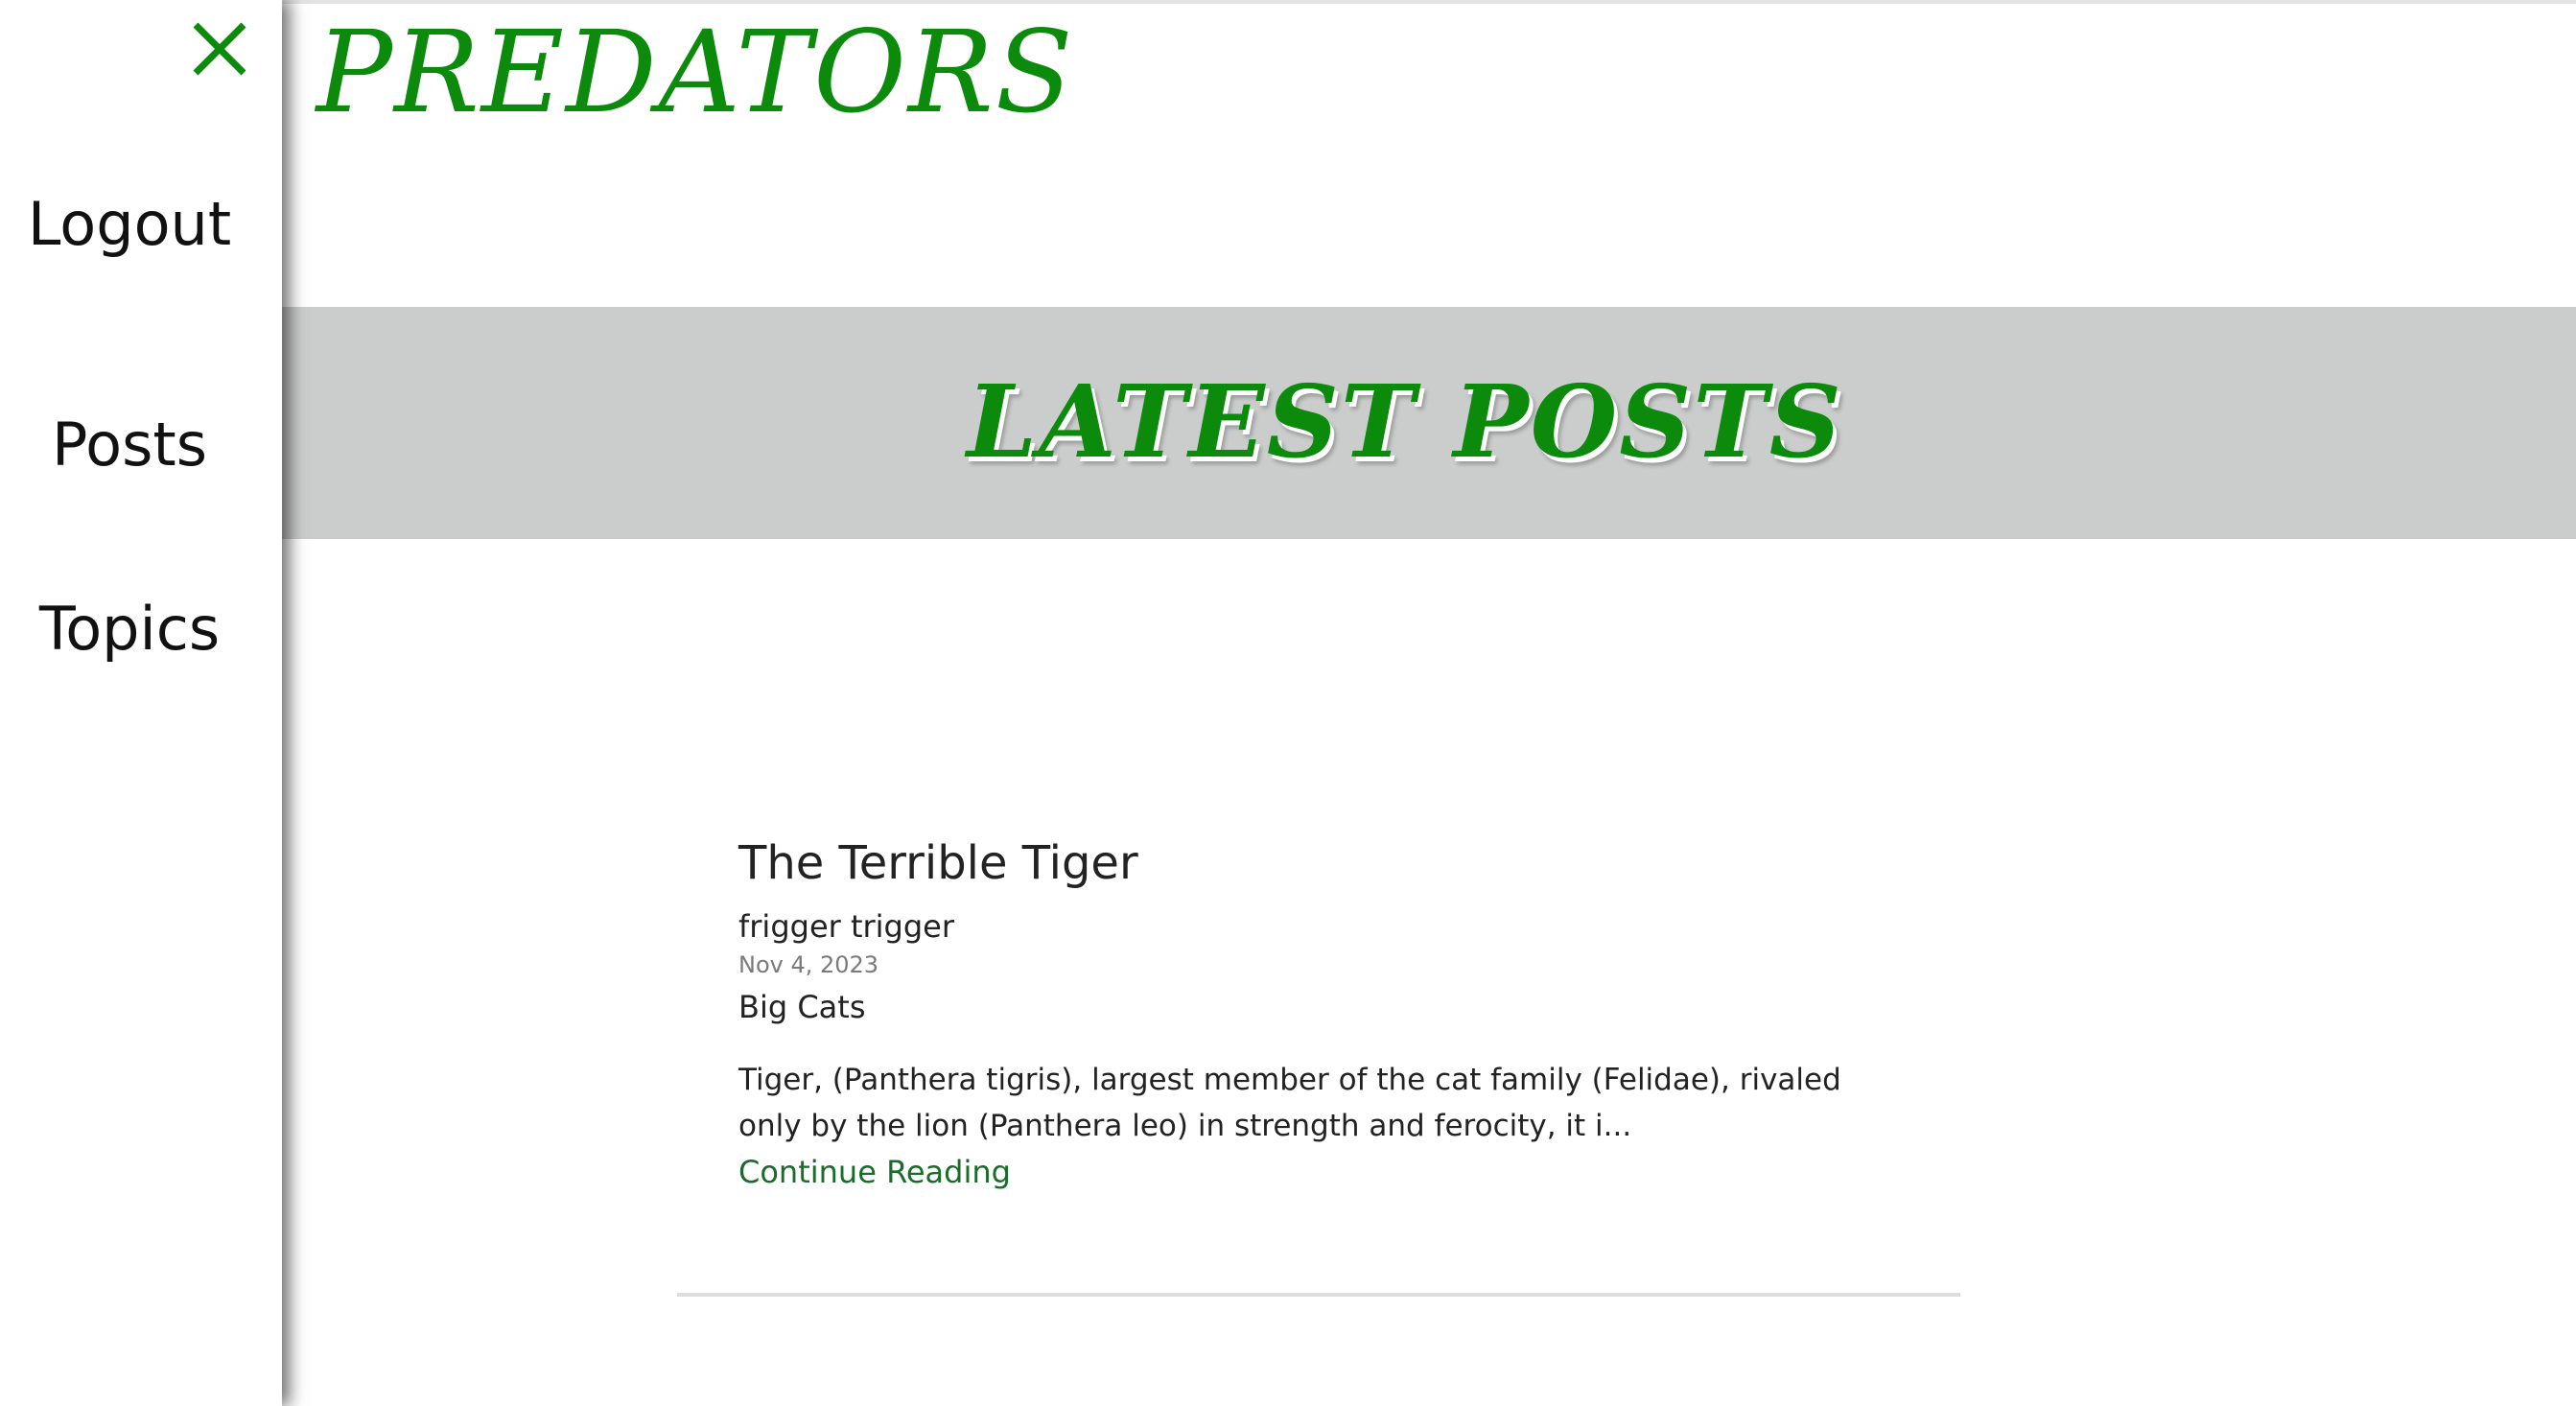 The width and height of the screenshot is (2576, 1406). What do you see at coordinates (129, 225) in the screenshot?
I see `drawer-item-logout: Logout` at bounding box center [129, 225].